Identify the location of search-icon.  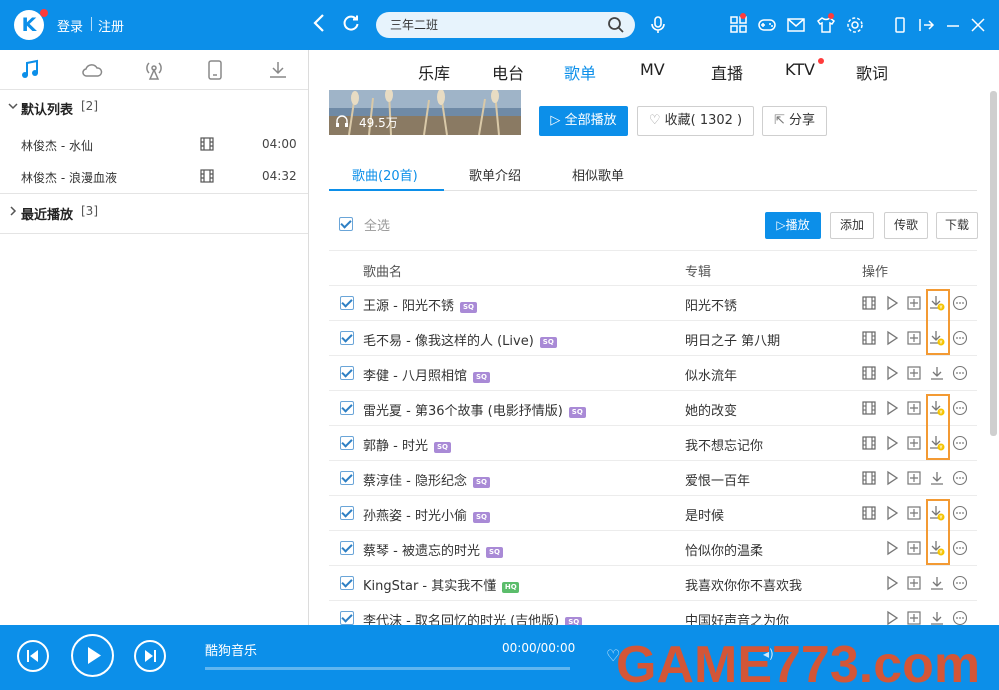
(616, 25).